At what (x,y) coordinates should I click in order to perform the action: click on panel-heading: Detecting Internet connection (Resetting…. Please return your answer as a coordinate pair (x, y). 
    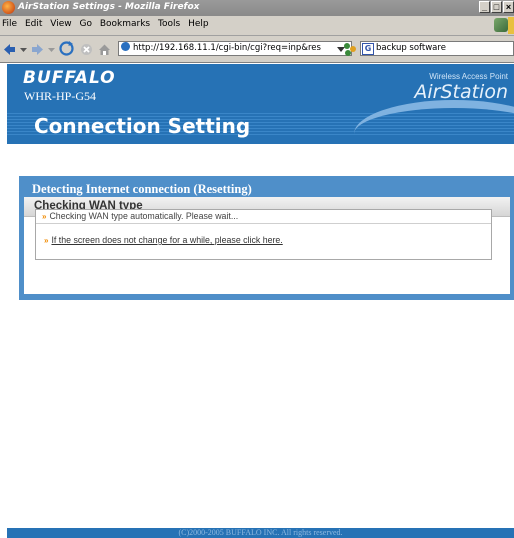
    Looking at the image, I should click on (142, 189).